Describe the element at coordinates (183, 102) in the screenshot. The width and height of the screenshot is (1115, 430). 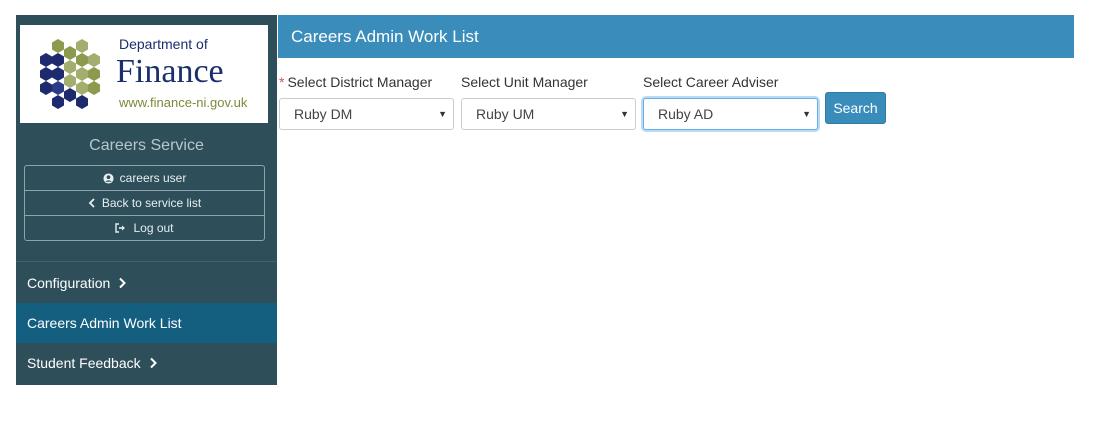
I see `logo-url-text: www.finance-ni.gov.uk` at that location.